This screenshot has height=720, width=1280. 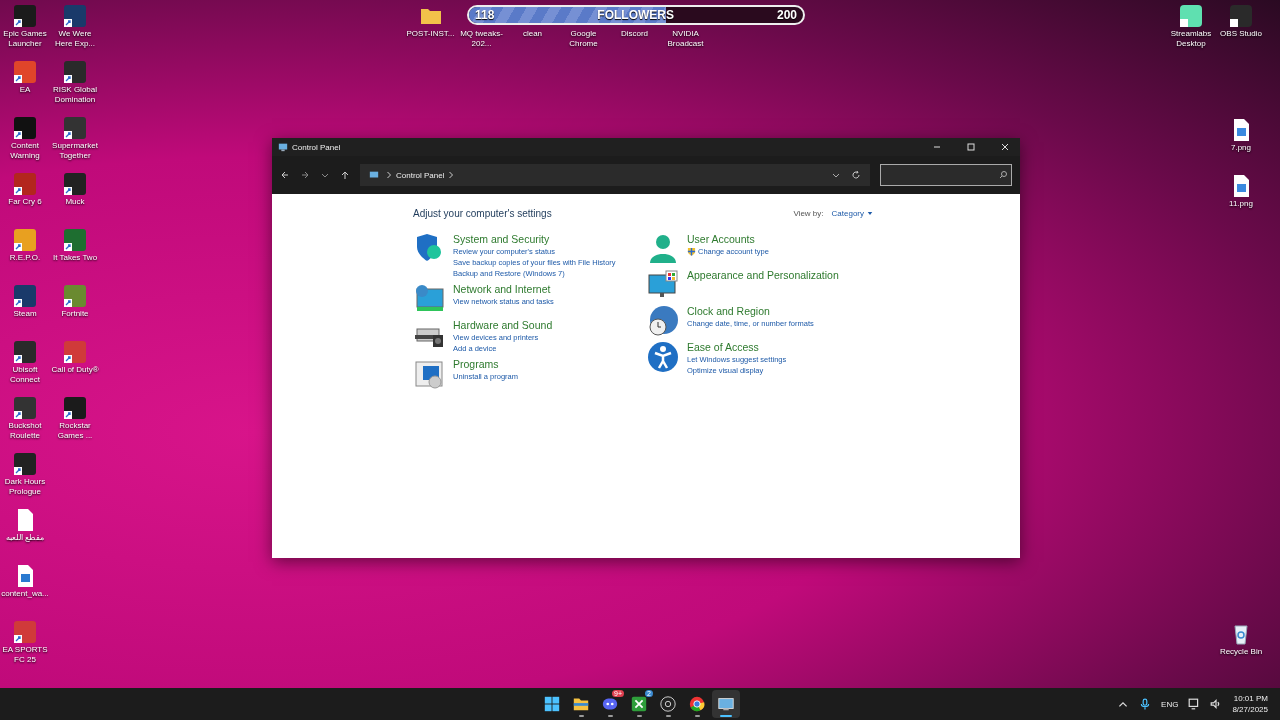 I want to click on desktop-icon-label: NVIDIA Broadcast, so click(x=685, y=39).